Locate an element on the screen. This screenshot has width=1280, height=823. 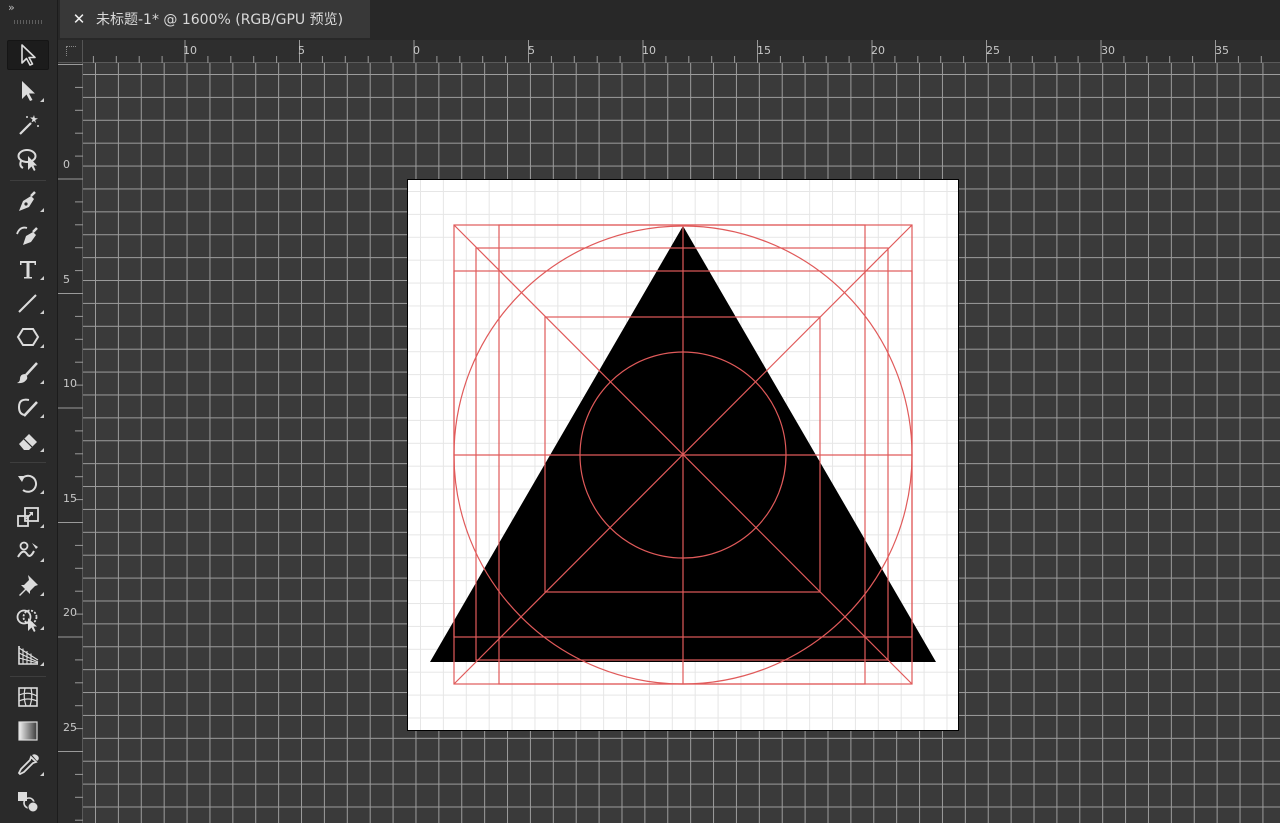
close-tab-icon: ✕ is located at coordinates (79, 19).